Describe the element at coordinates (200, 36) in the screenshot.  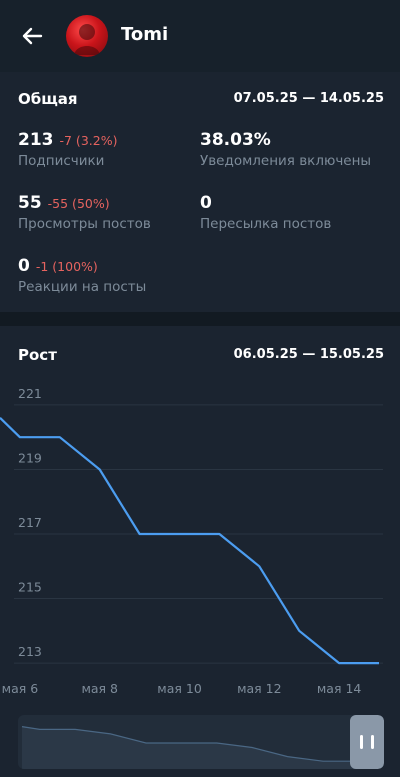
I see `header: Tomi` at that location.